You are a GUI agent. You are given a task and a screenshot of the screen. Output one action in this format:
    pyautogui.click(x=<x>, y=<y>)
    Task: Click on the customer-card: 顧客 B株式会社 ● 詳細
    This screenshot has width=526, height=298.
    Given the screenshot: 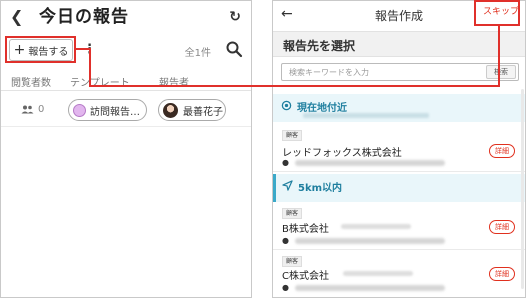 What is the action you would take?
    pyautogui.click(x=399, y=227)
    